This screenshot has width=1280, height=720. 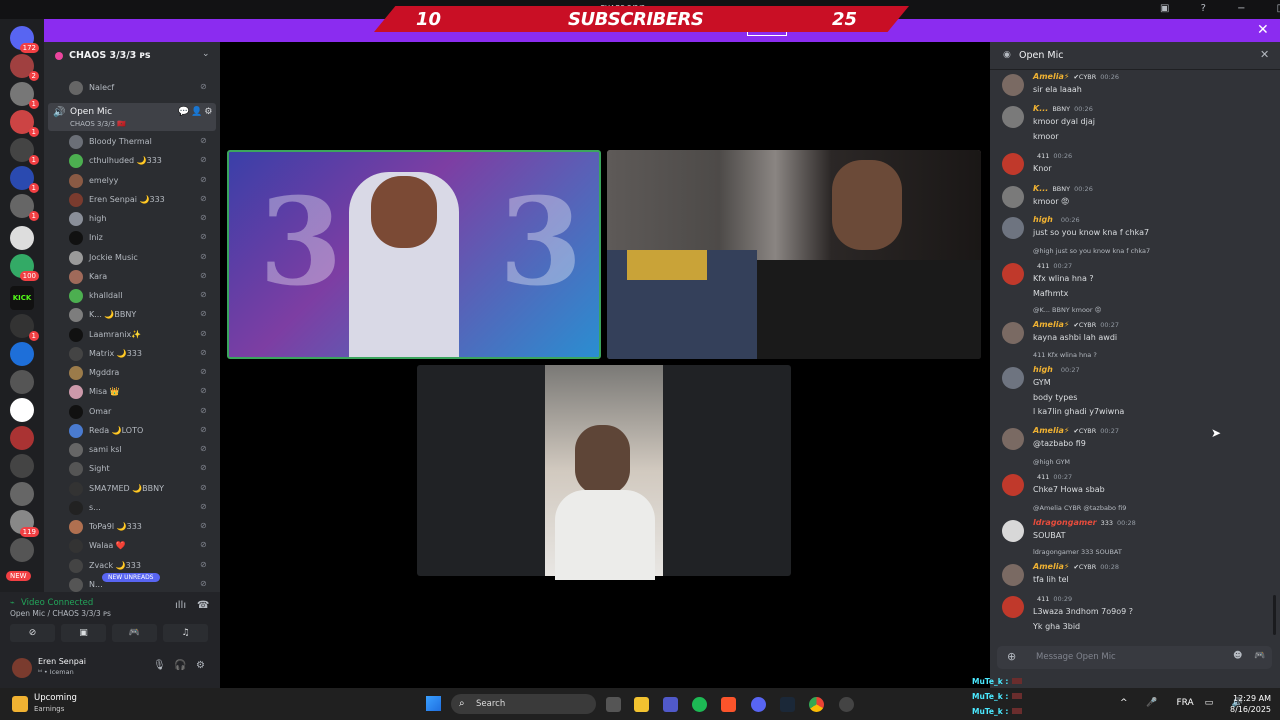 I want to click on voice-channel-open-mic: 🔊 Open Mic CHAOS 3/3/3 🇲🇦 💬👤⚙, so click(x=132, y=117).